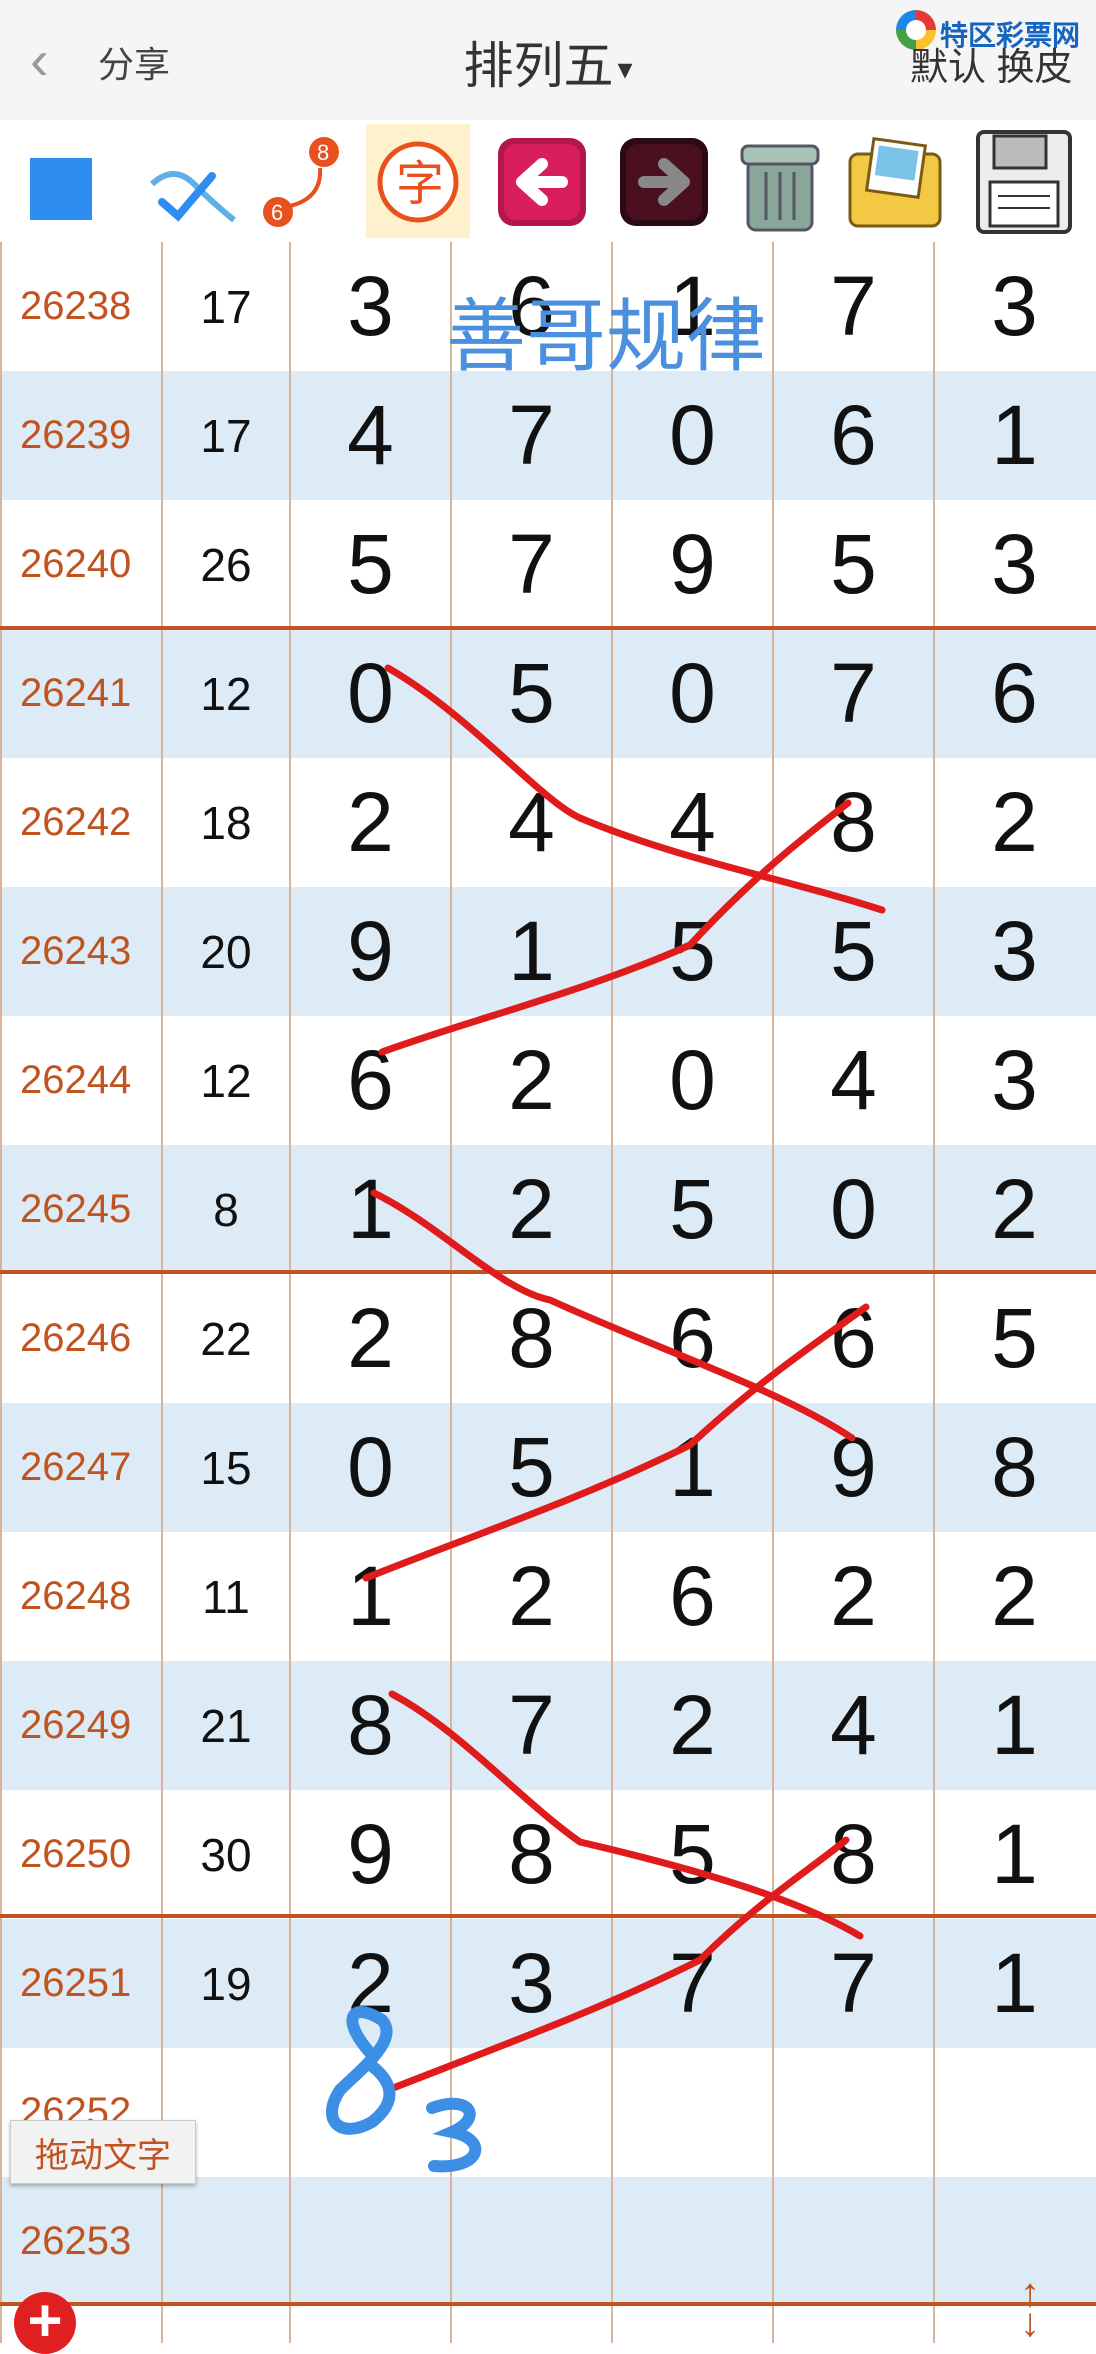 This screenshot has width=1096, height=2354. I want to click on drag-text-button: 拖动文字, so click(103, 2152).